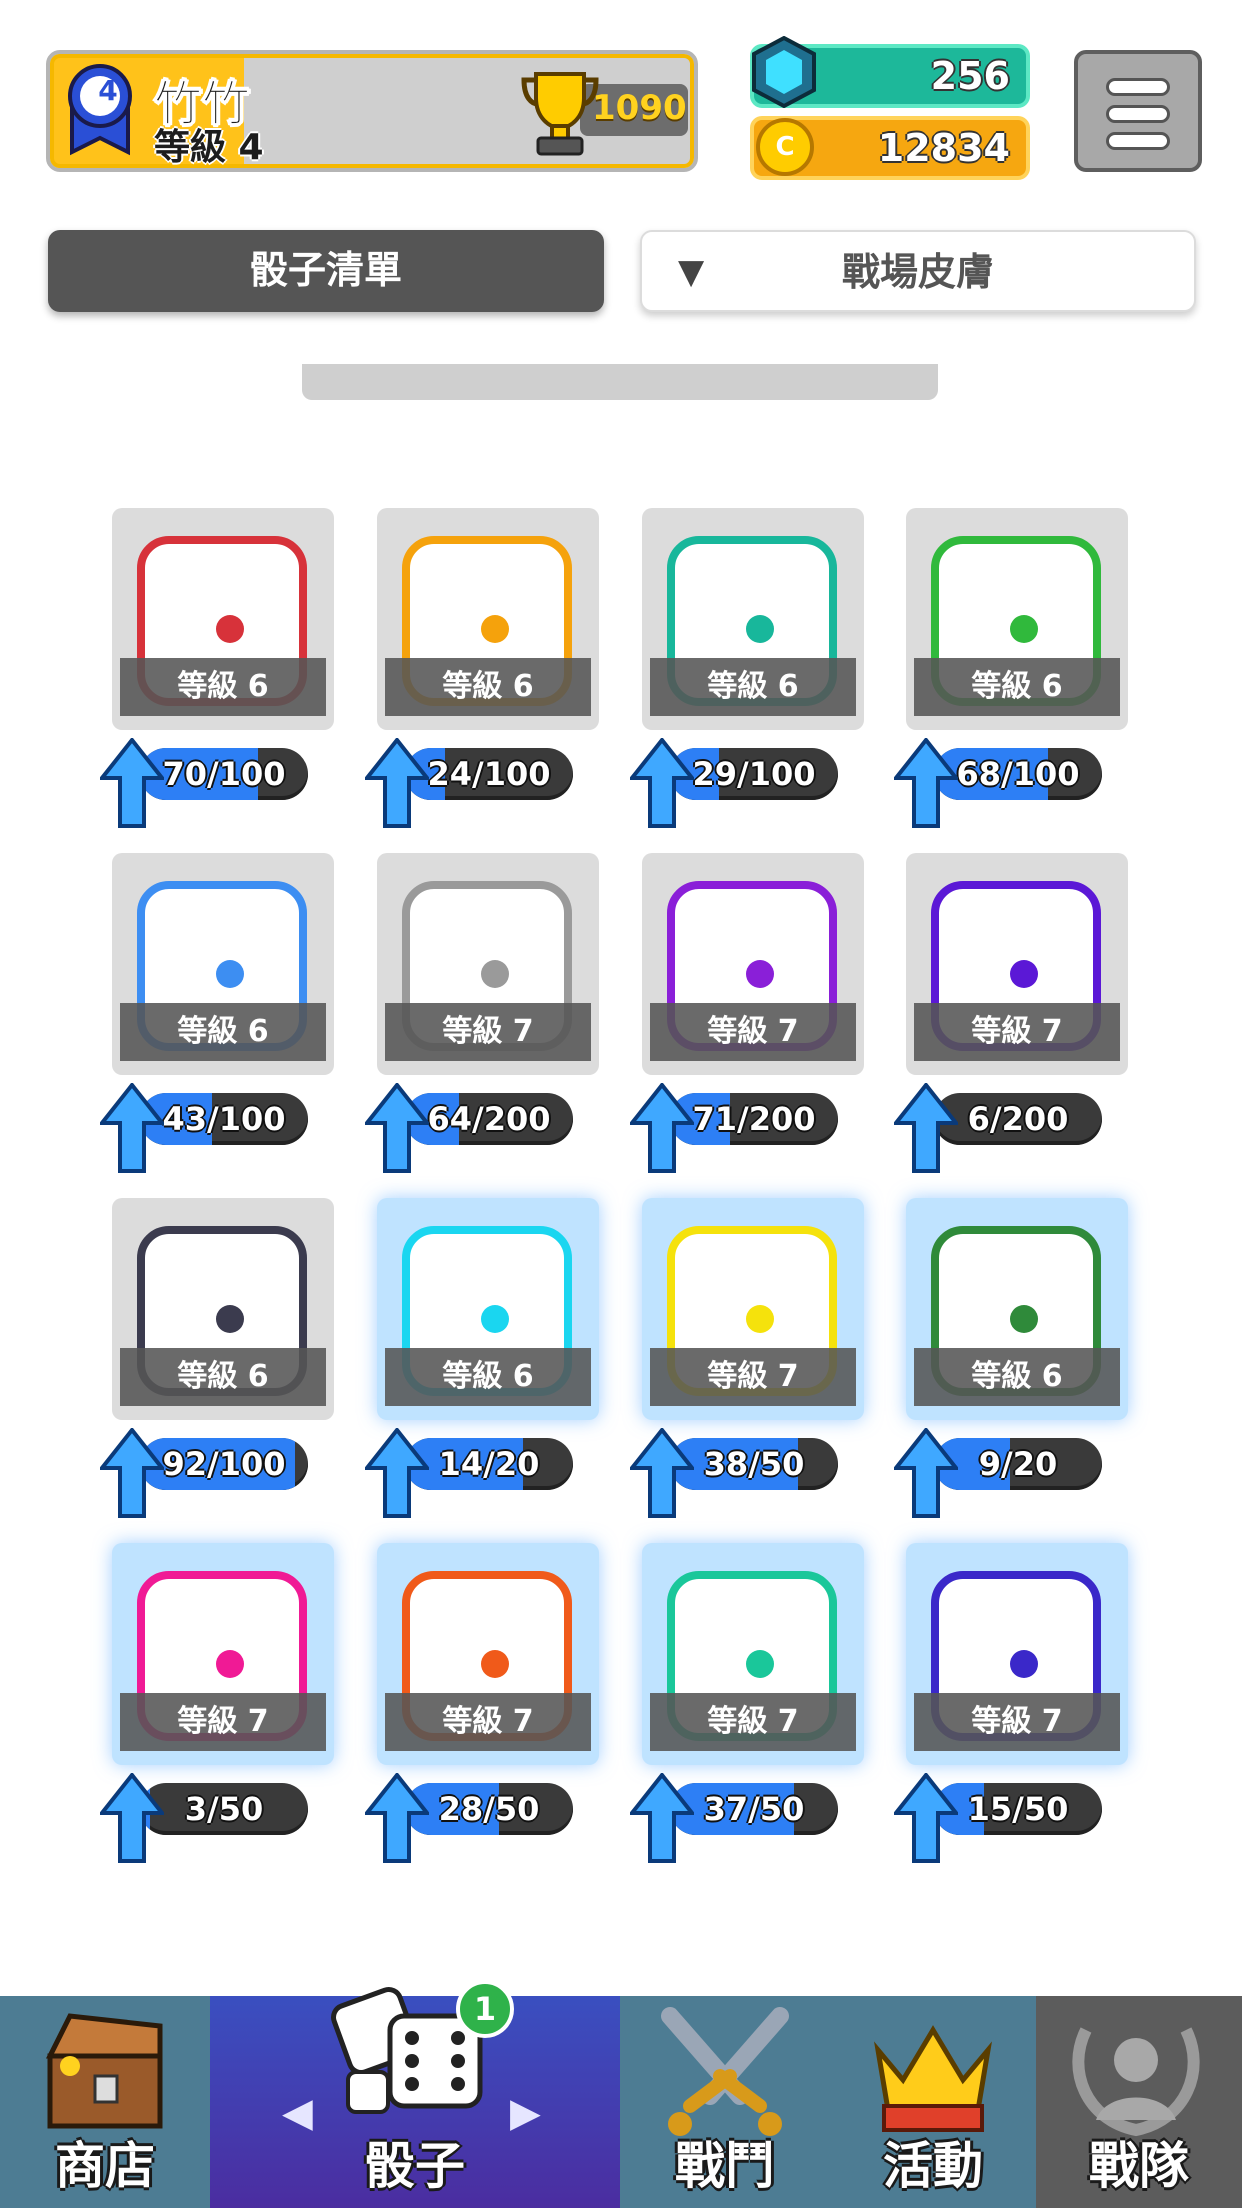 Image resolution: width=1242 pixels, height=2208 pixels. I want to click on progress-text: 15/50, so click(1018, 1809).